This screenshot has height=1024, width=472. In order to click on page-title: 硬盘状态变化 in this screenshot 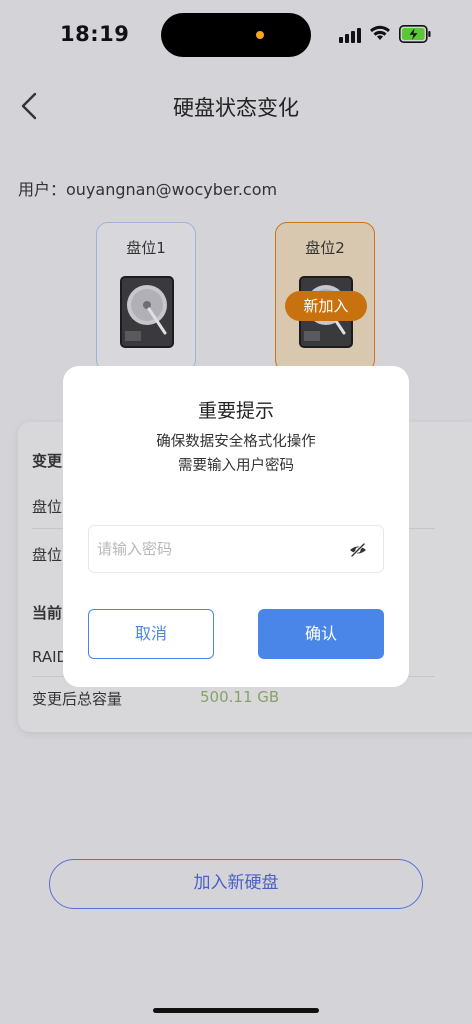, I will do `click(236, 108)`.